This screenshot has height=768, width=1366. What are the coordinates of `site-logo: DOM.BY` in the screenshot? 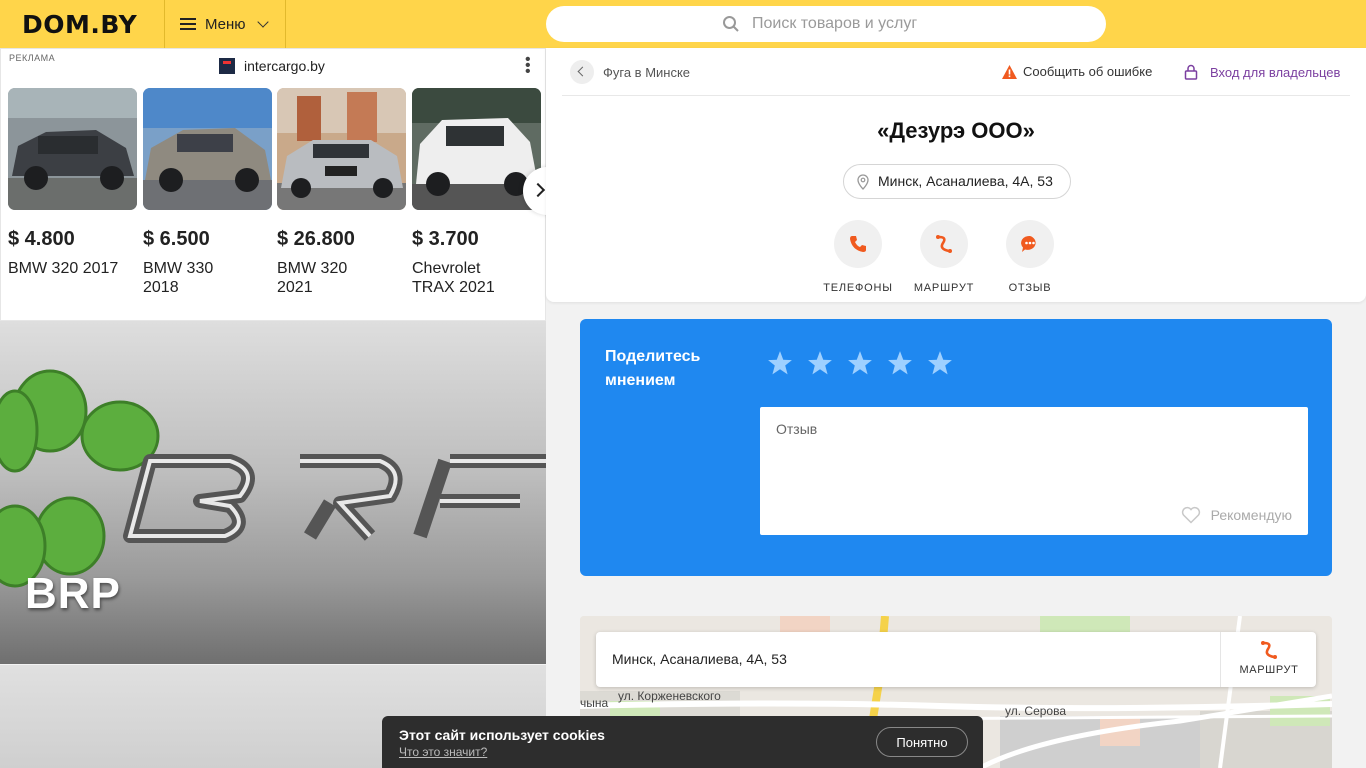 It's located at (79, 24).